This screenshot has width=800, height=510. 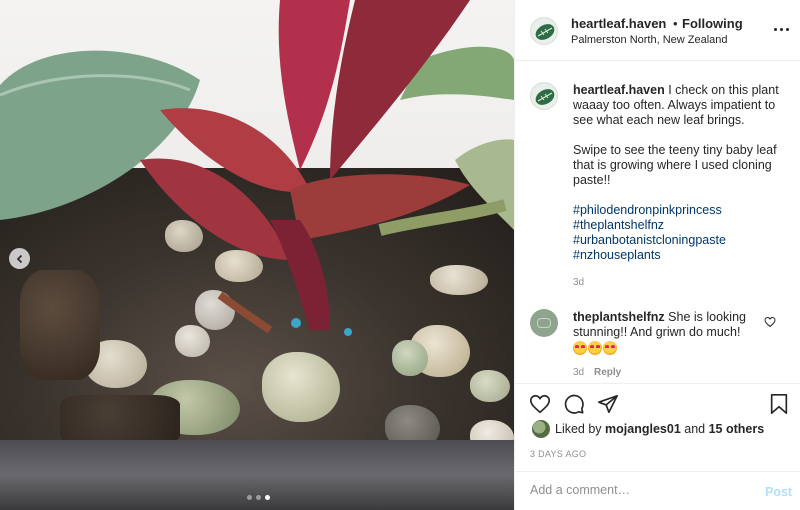 I want to click on post-location: Palmerston North, New Zealand, so click(x=649, y=40).